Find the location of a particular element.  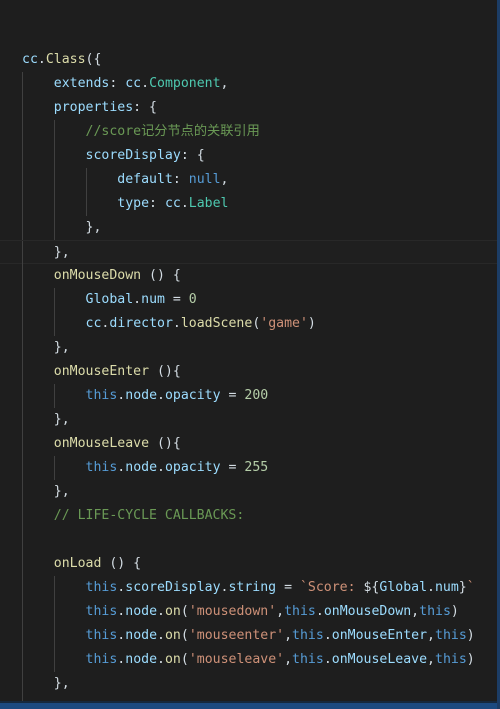

code-line: onMouseEnter (){ is located at coordinates (248, 372).